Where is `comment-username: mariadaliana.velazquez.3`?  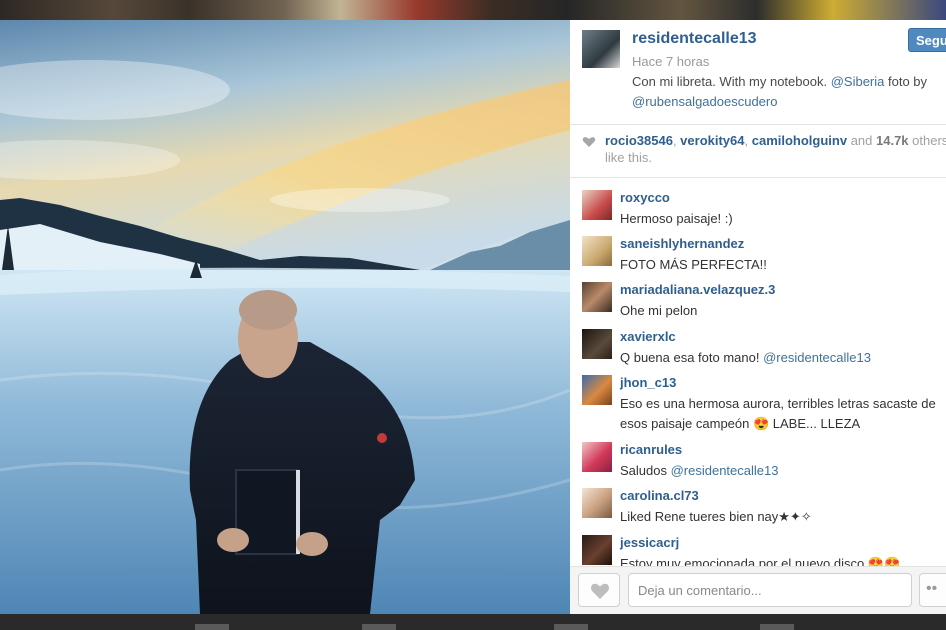 comment-username: mariadaliana.velazquez.3 is located at coordinates (697, 289).